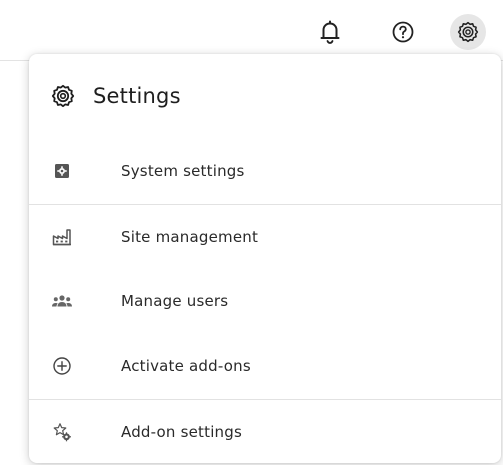  What do you see at coordinates (137, 96) in the screenshot?
I see `settings-menu-title: Settings` at bounding box center [137, 96].